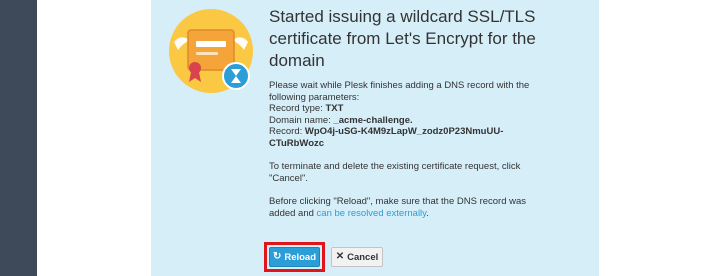  I want to click on certificate-illustration, so click(213, 51).